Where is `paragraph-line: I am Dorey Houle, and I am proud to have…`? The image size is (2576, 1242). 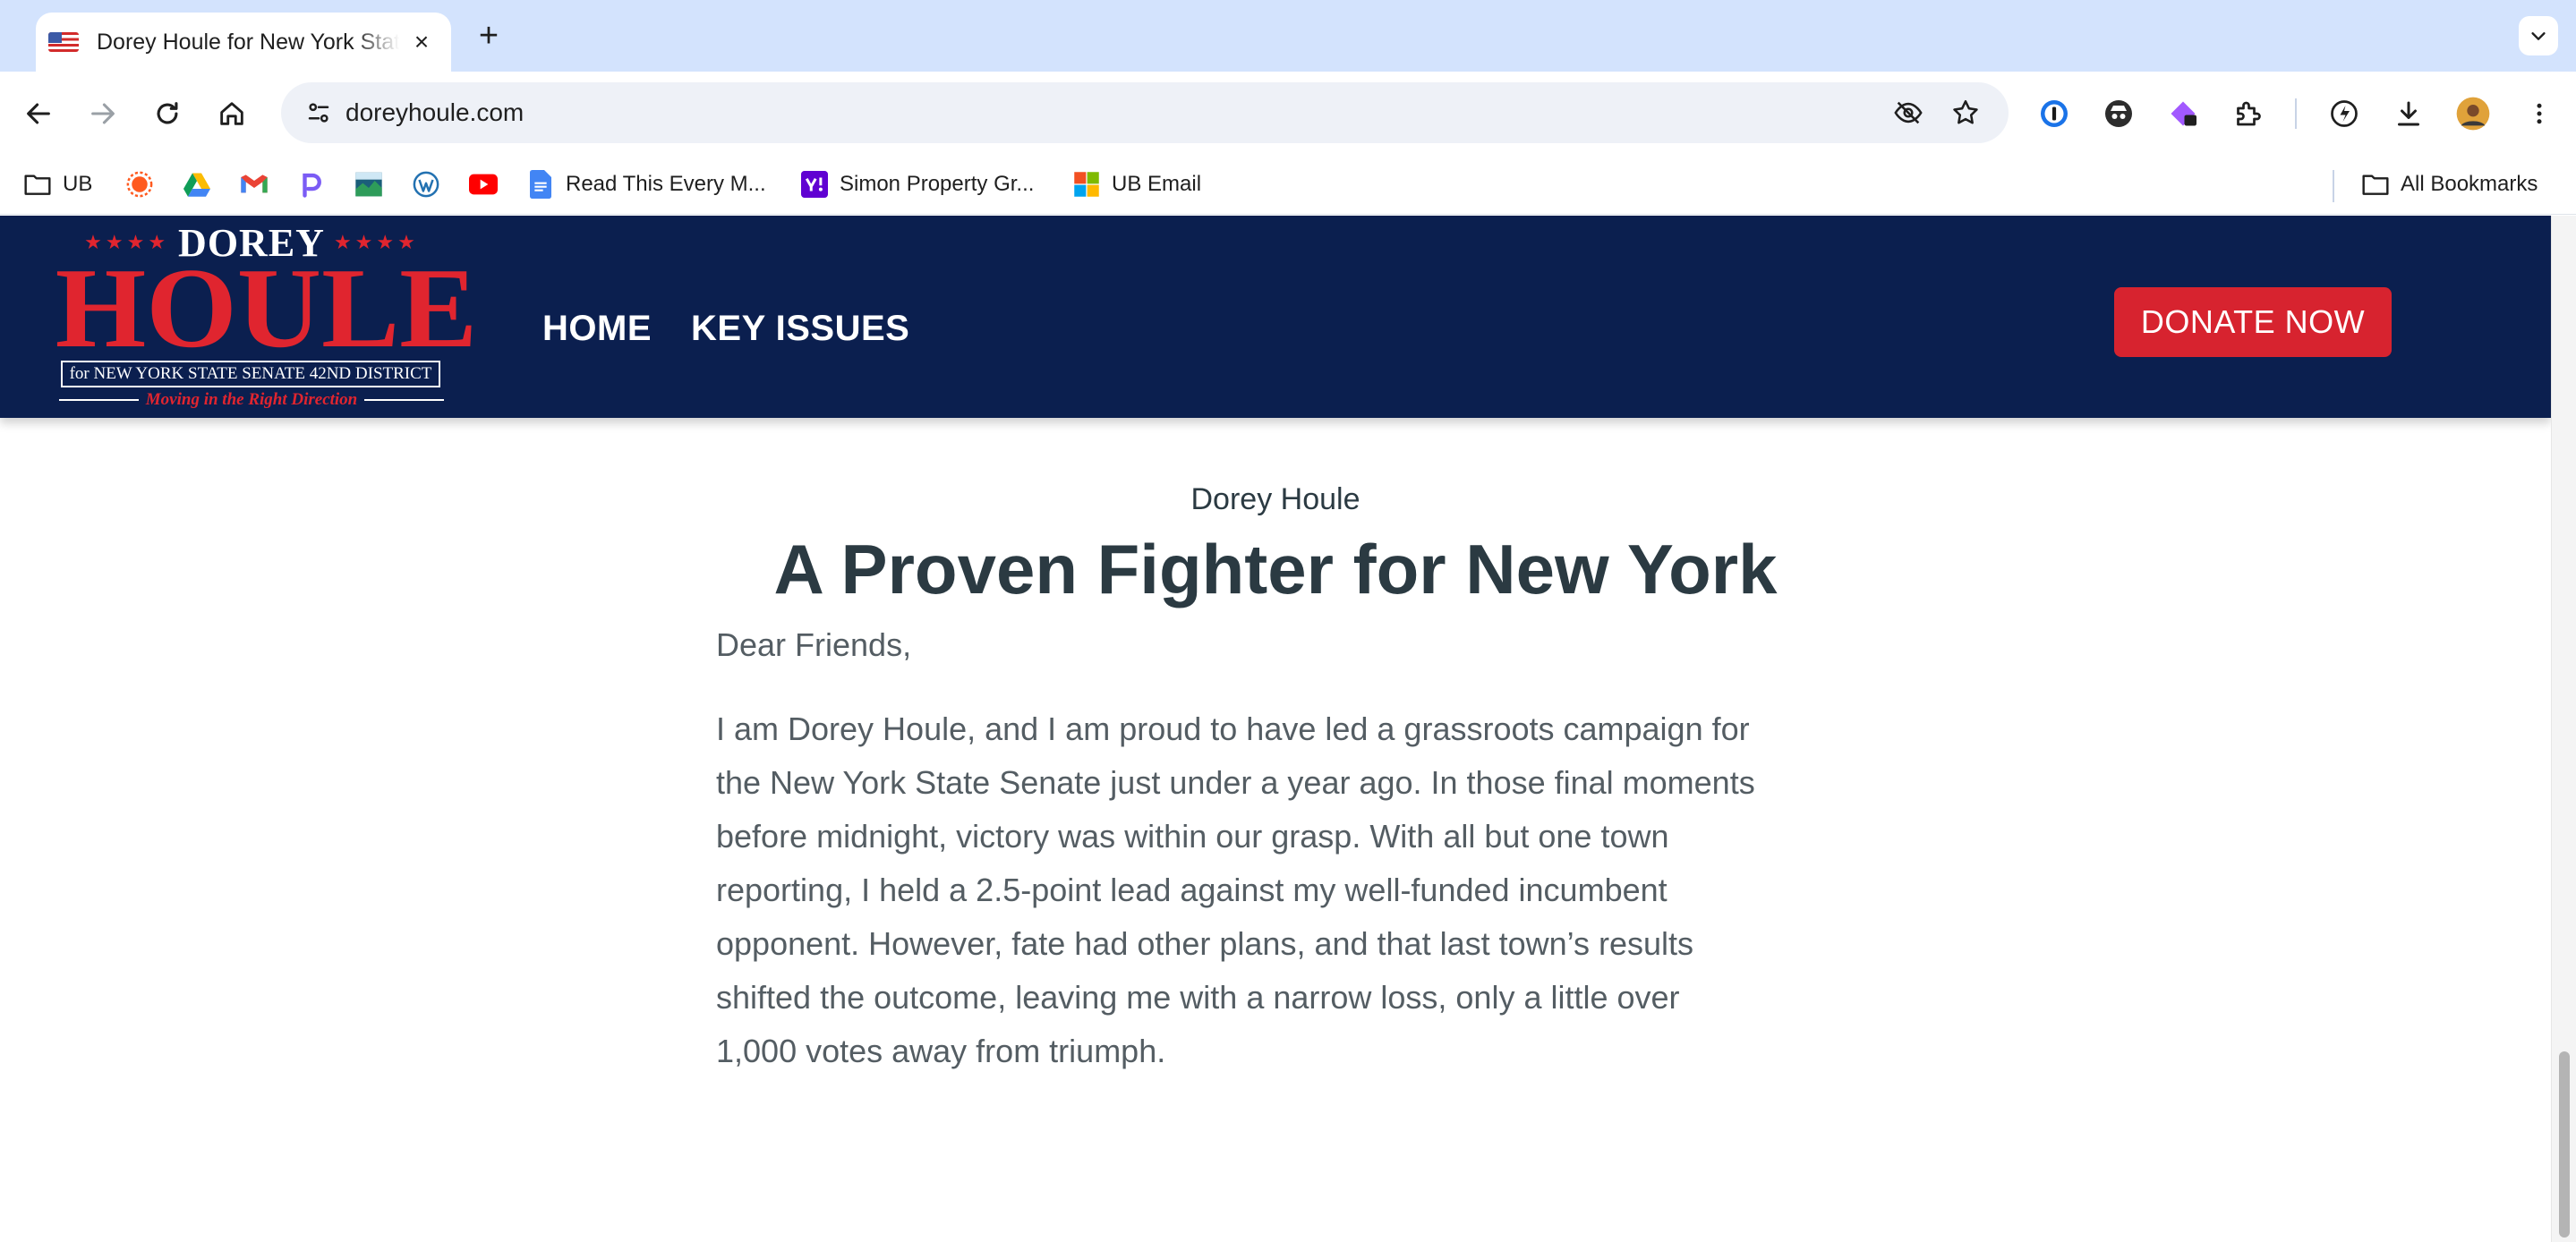 paragraph-line: I am Dorey Houle, and I am proud to have… is located at coordinates (1233, 729).